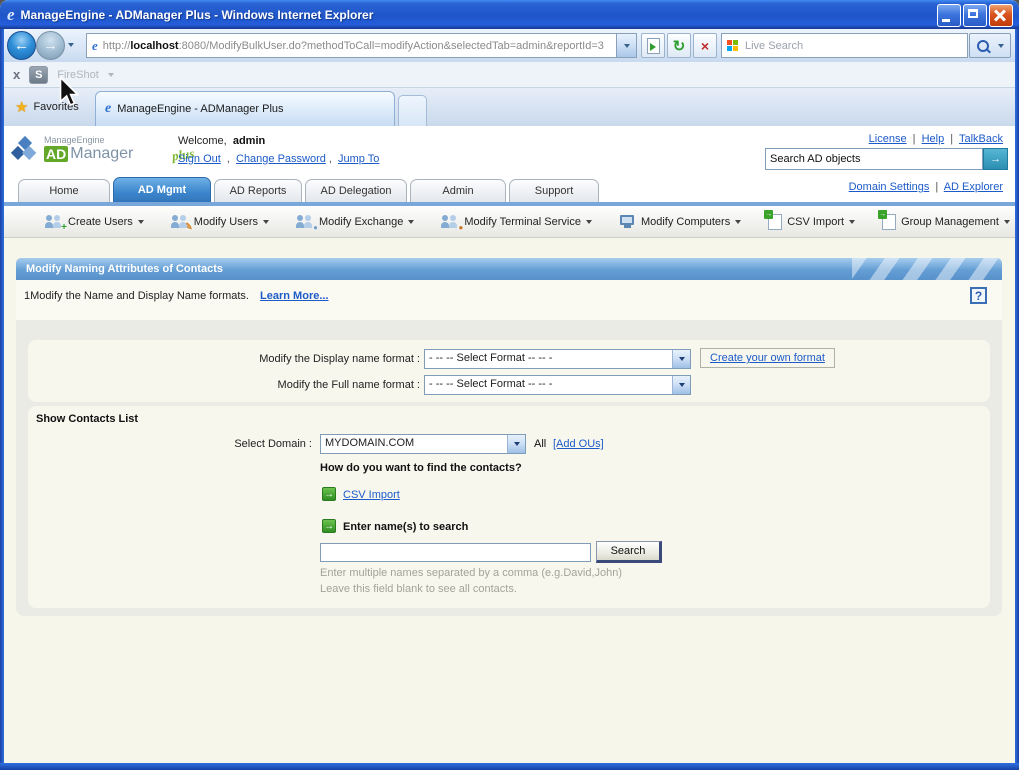  What do you see at coordinates (339, 359) in the screenshot?
I see `display-name-format-label: Modify the Display name format :` at bounding box center [339, 359].